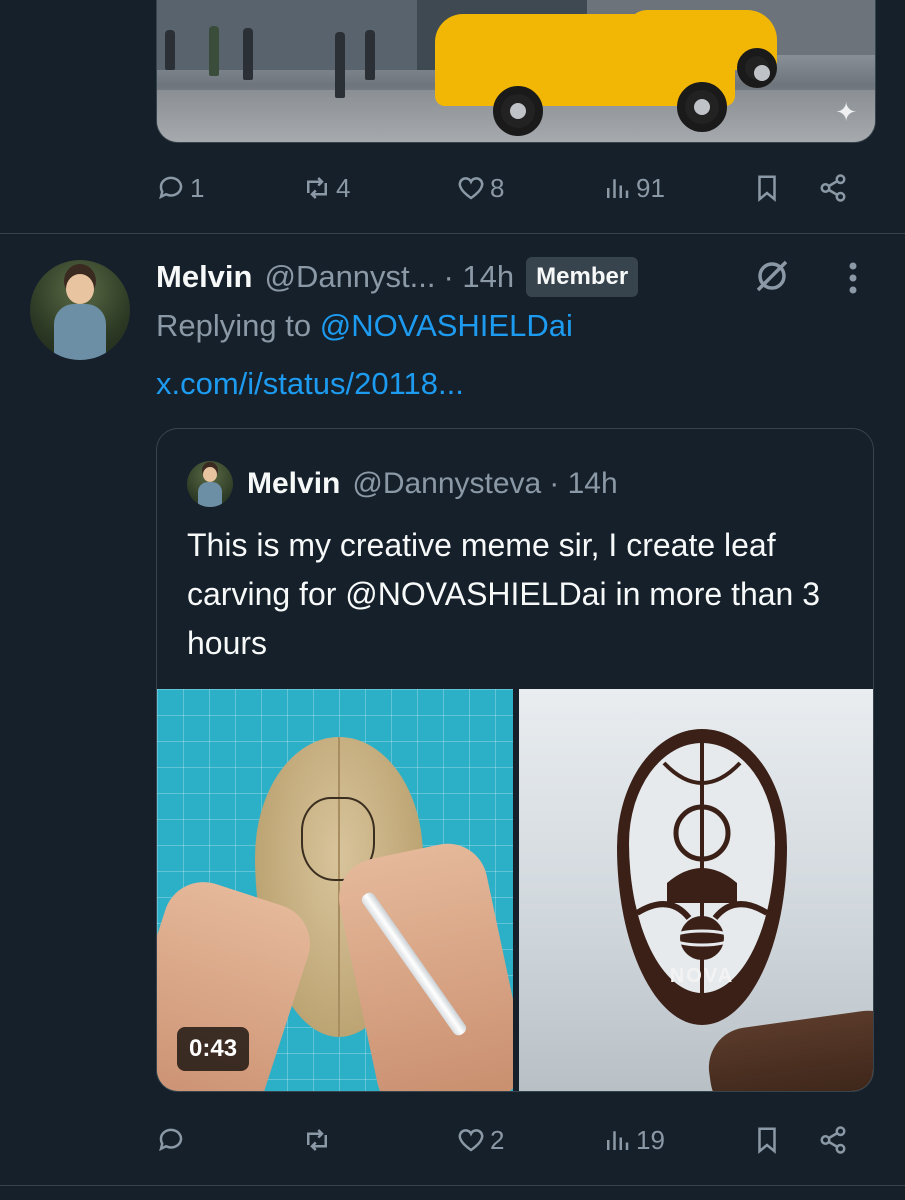  Describe the element at coordinates (772, 276) in the screenshot. I see `grok-icon` at that location.